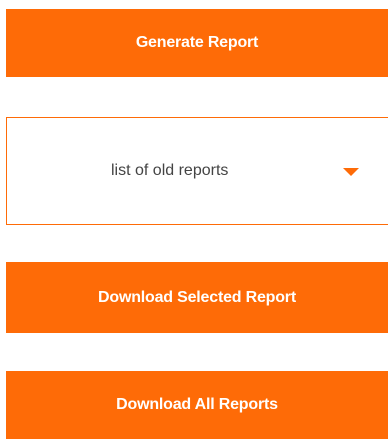 The image size is (388, 439). Describe the element at coordinates (170, 170) in the screenshot. I see `old-reports-select-value: list of old reports` at that location.